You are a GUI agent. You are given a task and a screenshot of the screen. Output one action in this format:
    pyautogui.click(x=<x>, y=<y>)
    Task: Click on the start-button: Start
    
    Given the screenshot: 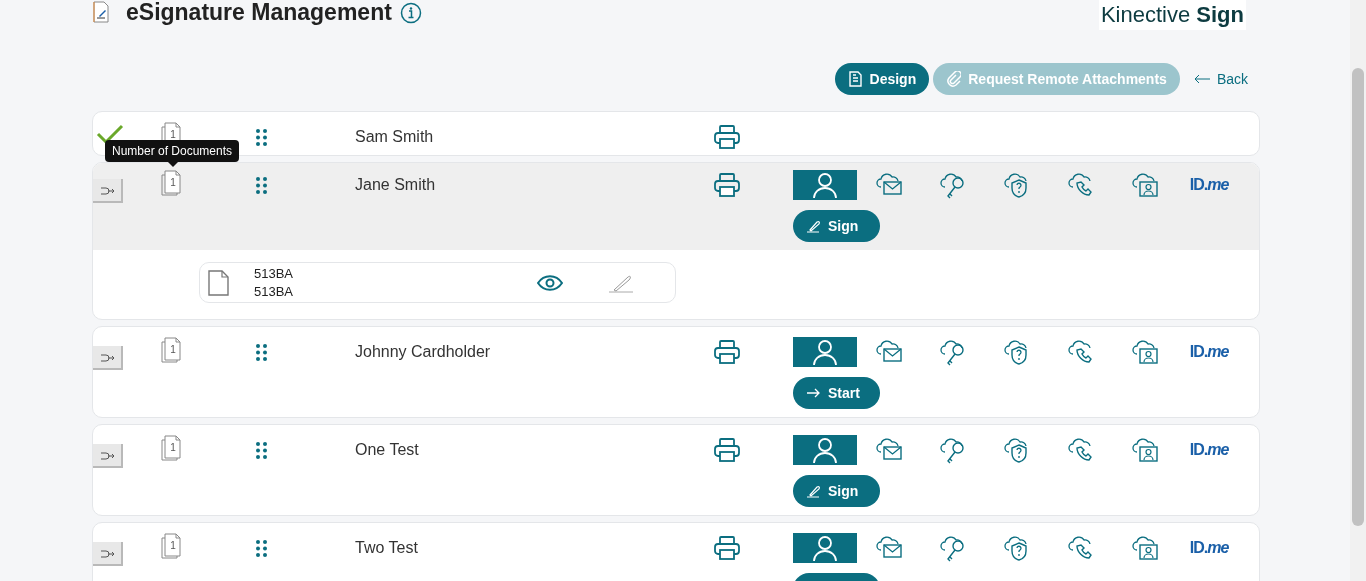 What is the action you would take?
    pyautogui.click(x=836, y=393)
    